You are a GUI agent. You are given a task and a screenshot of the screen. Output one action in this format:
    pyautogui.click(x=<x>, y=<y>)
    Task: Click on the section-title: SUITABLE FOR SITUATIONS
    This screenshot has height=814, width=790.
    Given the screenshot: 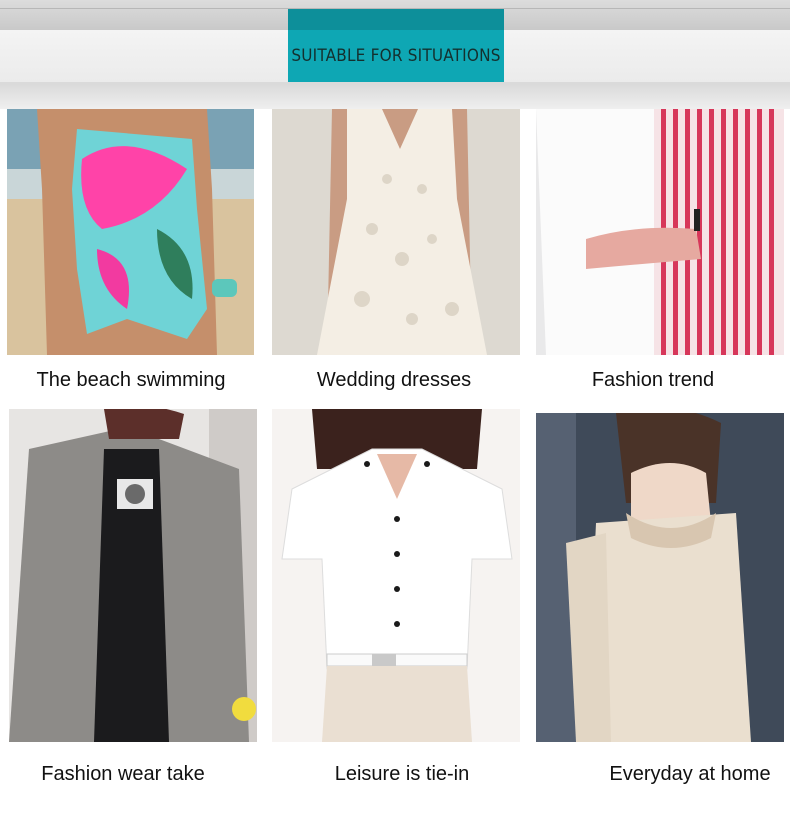 What is the action you would take?
    pyautogui.click(x=396, y=56)
    